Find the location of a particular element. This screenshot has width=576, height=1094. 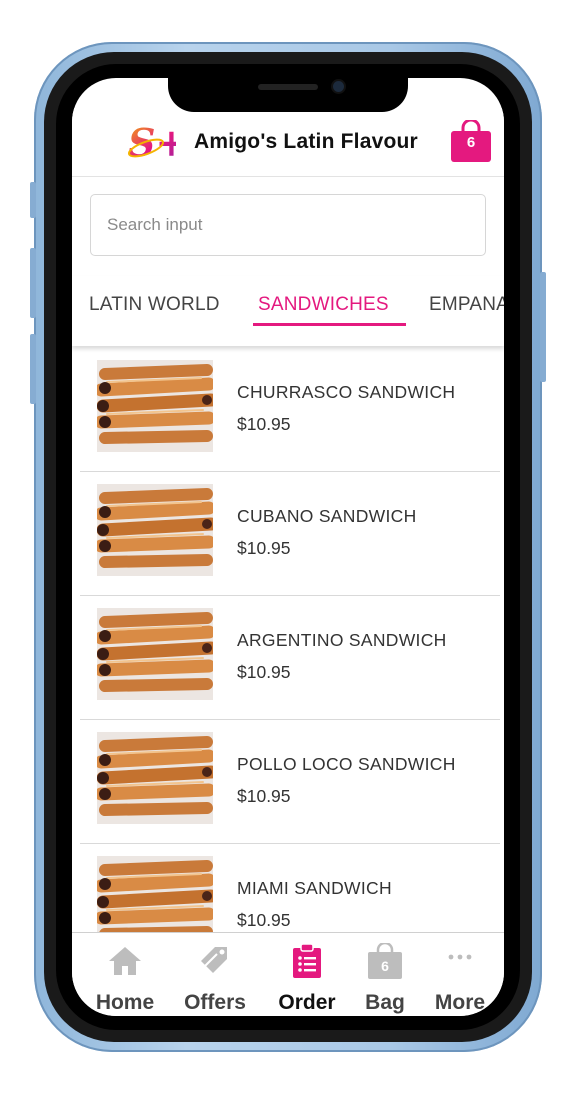

app-logo: S+ is located at coordinates (151, 143).